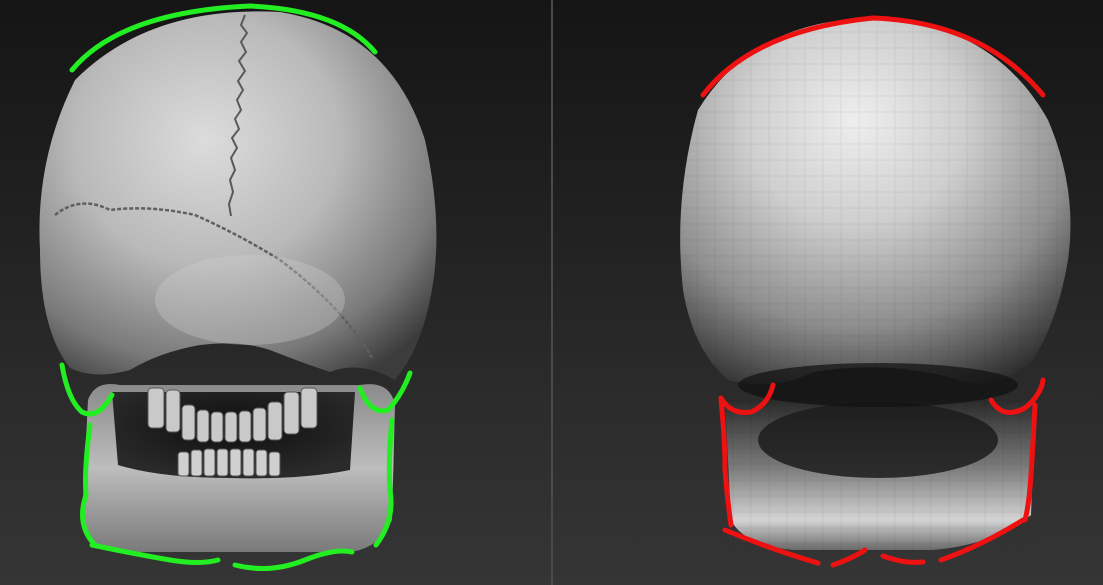 The image size is (1103, 585). Describe the element at coordinates (293, 559) in the screenshot. I see `outline-chin-right` at that location.